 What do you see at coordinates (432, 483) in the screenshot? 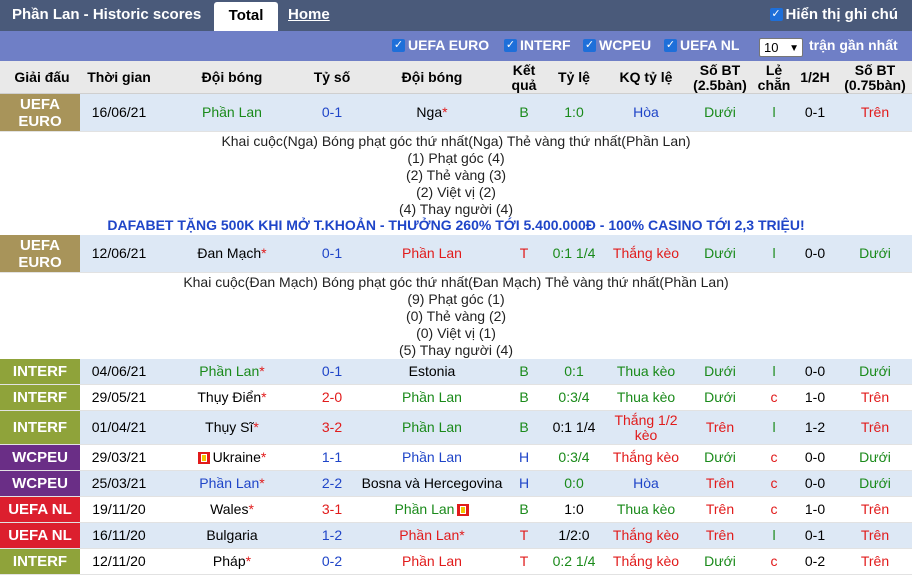
I see `away-team: Bosna và Hercegovina` at bounding box center [432, 483].